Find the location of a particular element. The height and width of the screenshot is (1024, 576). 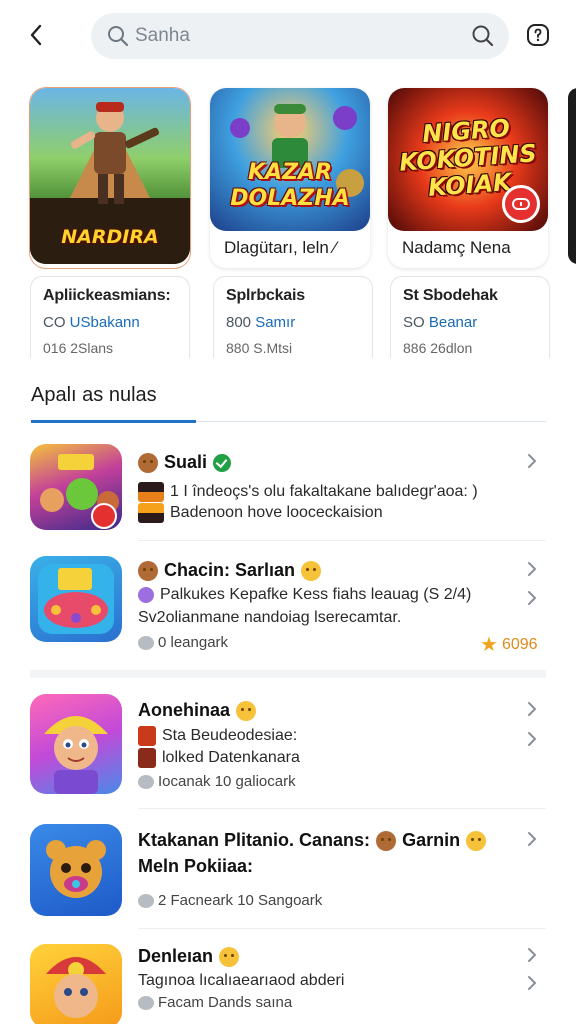

info-sub: 016 2Slans is located at coordinates (78, 348).